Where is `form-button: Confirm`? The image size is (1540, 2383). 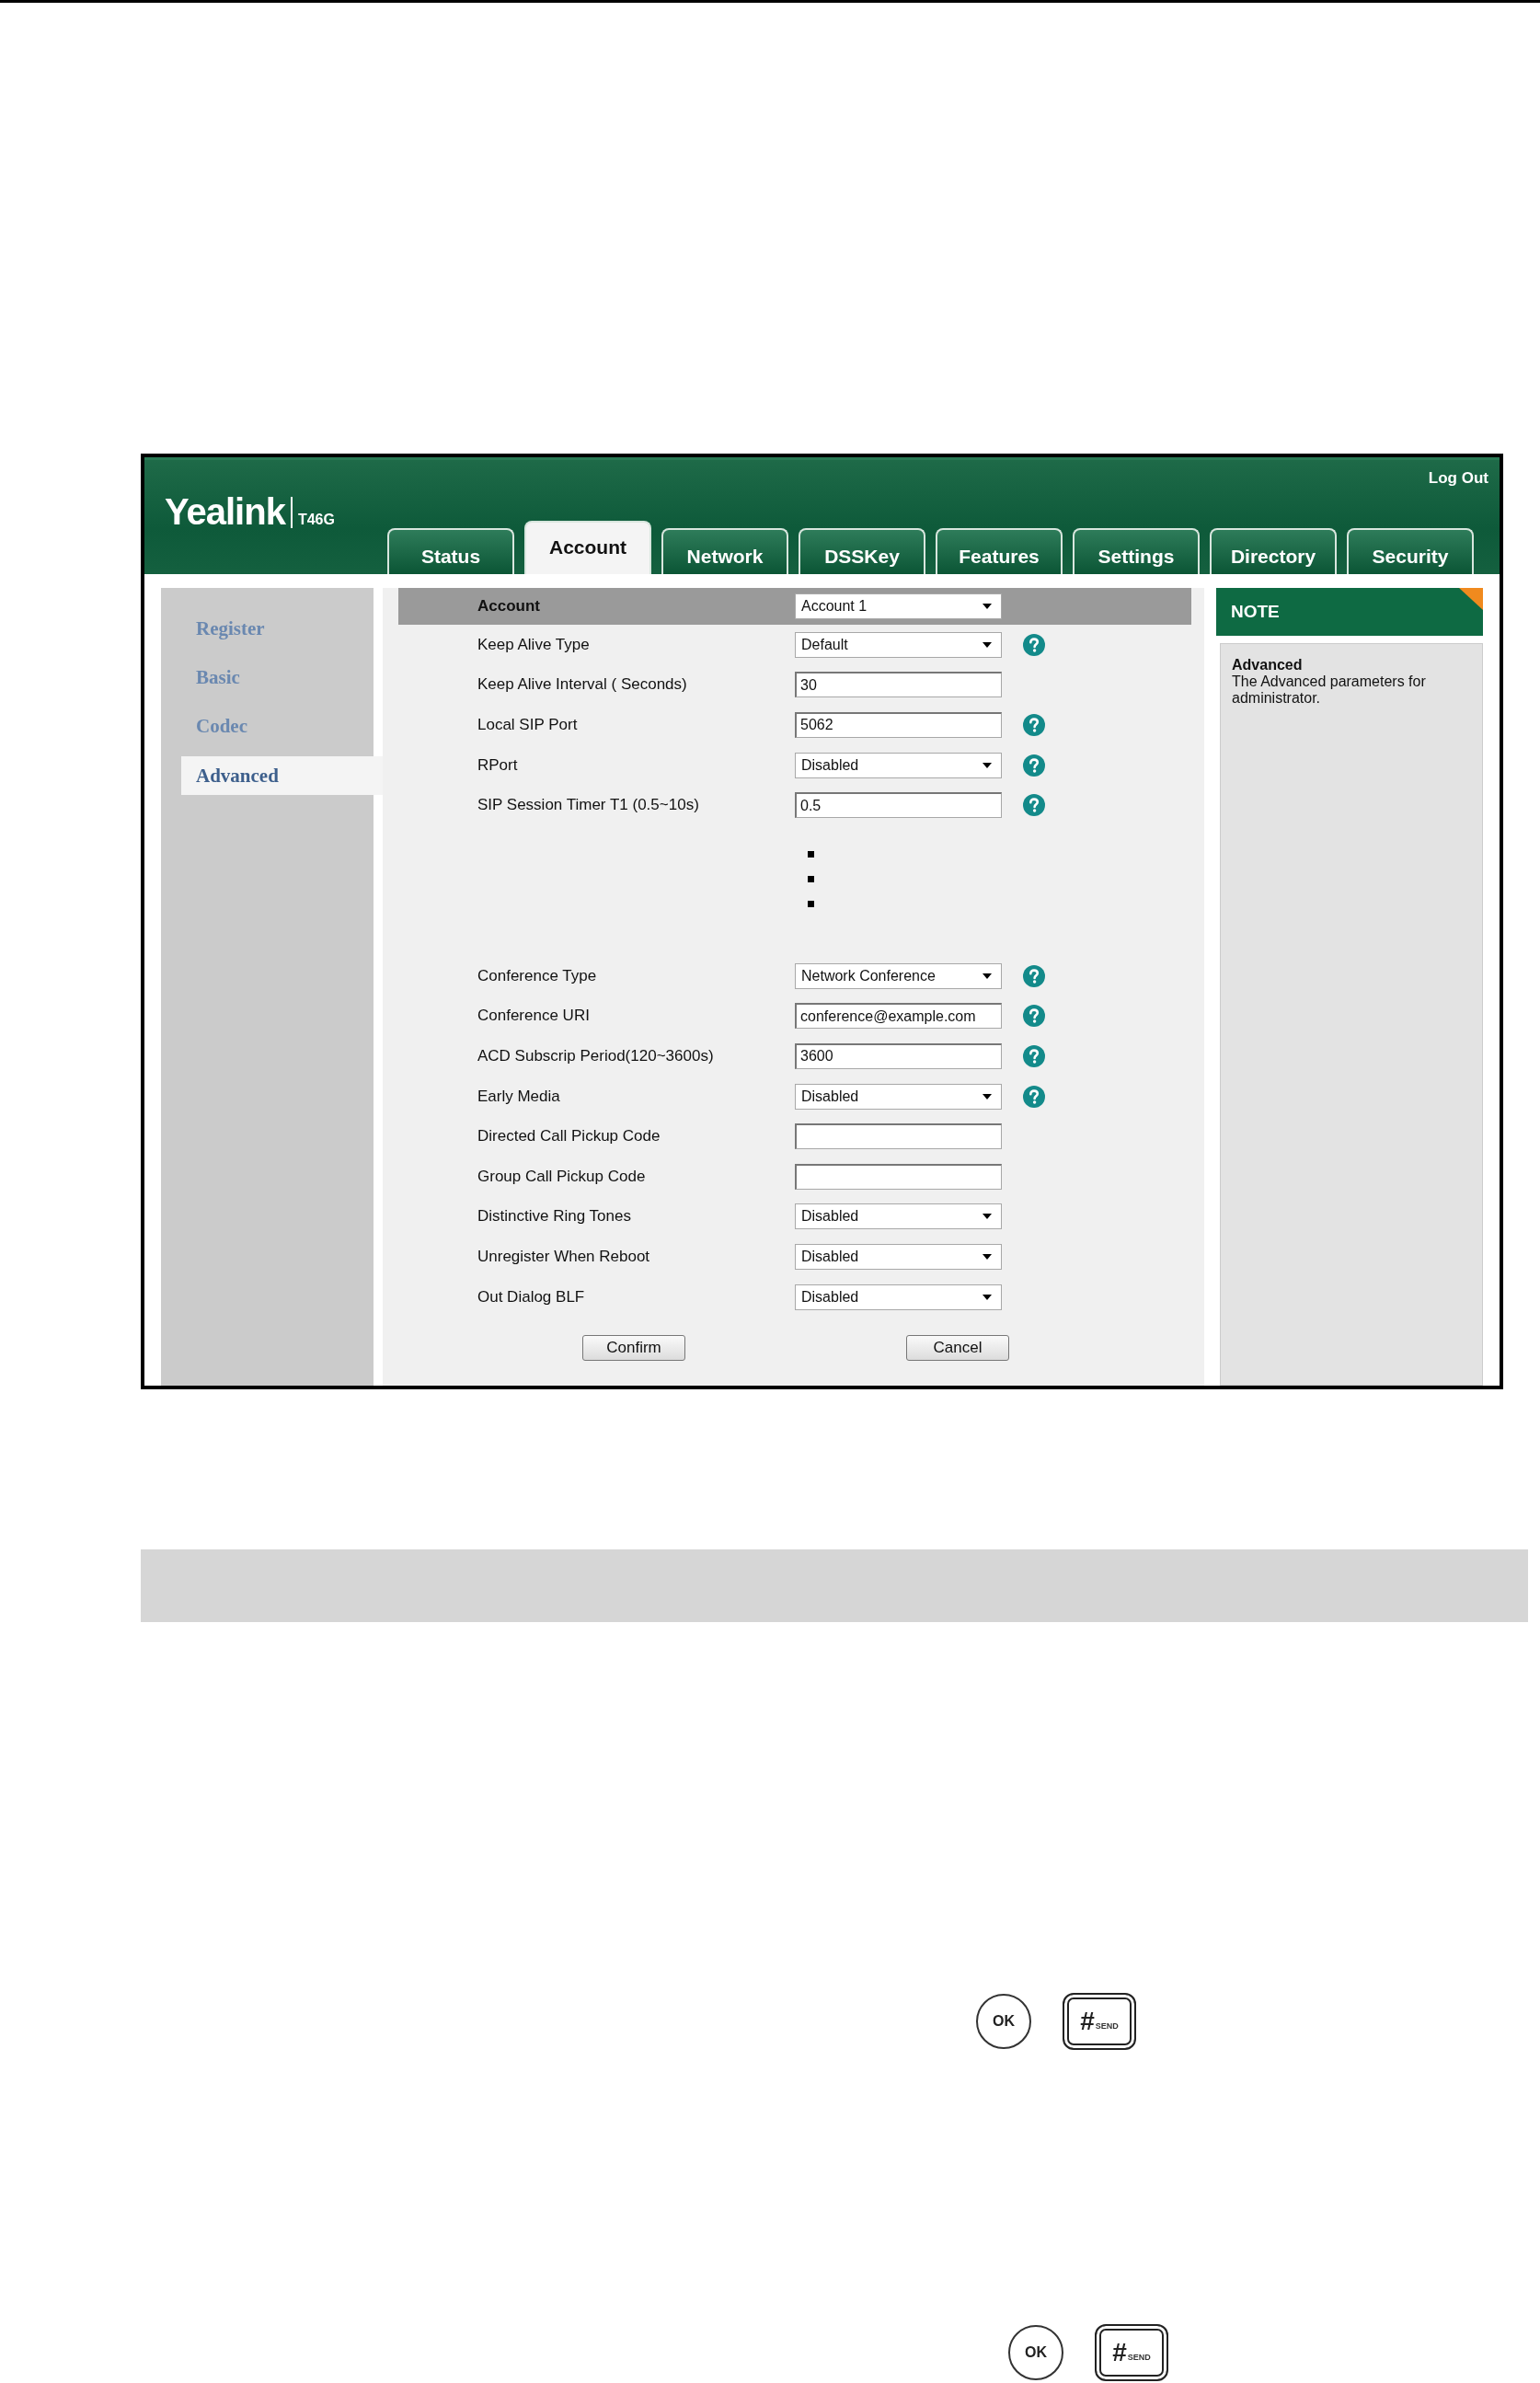
form-button: Confirm is located at coordinates (633, 1348).